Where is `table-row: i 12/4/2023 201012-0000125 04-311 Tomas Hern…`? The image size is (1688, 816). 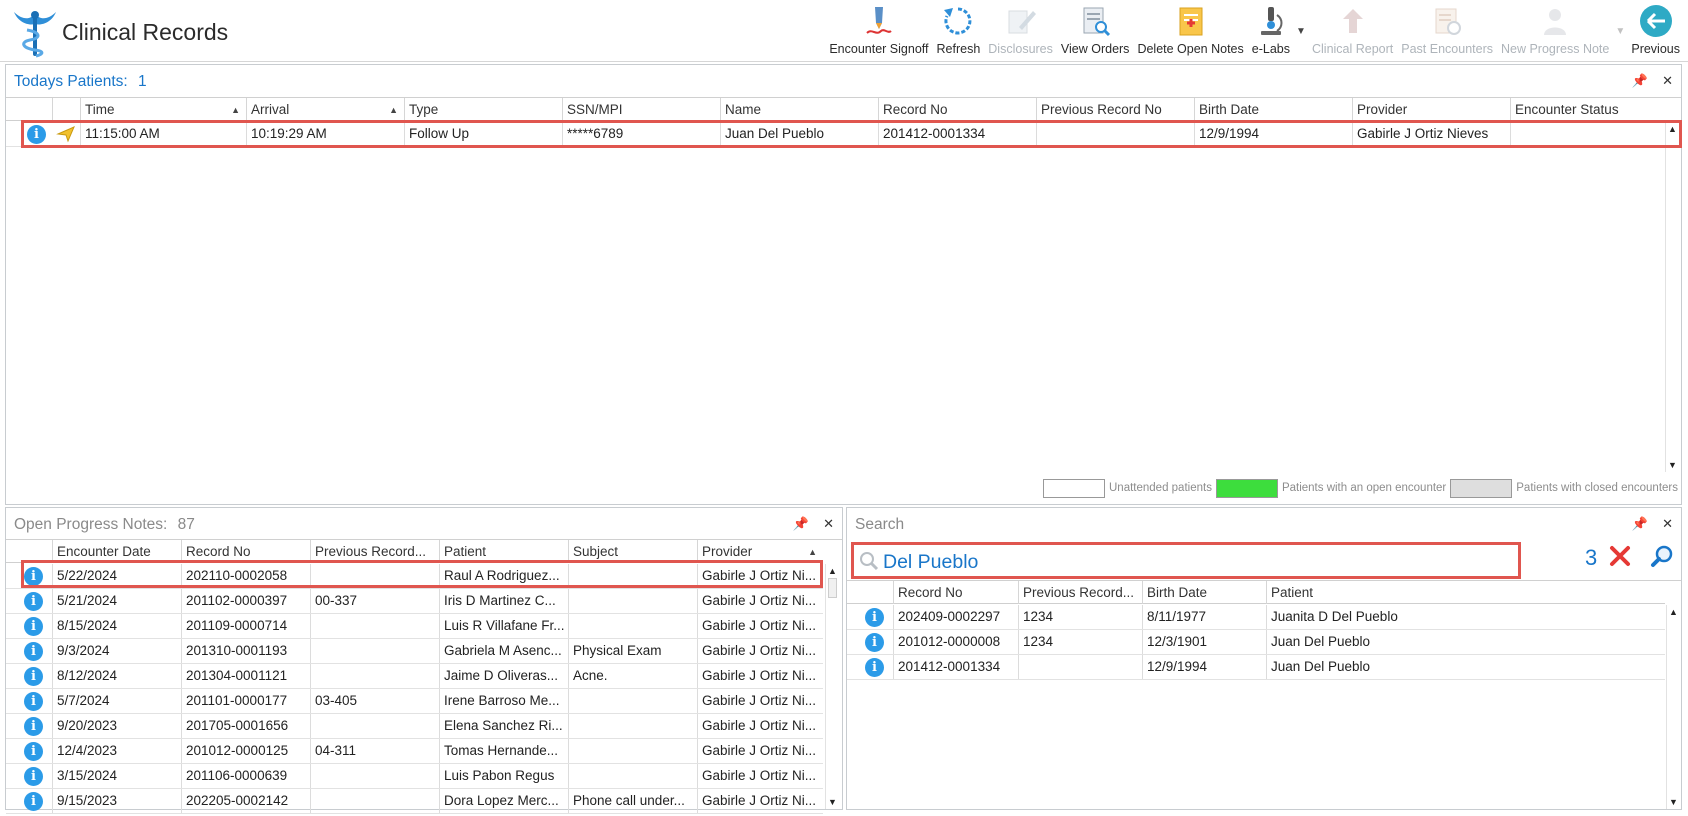 table-row: i 12/4/2023 201012-0000125 04-311 Tomas Hern… is located at coordinates (414, 751).